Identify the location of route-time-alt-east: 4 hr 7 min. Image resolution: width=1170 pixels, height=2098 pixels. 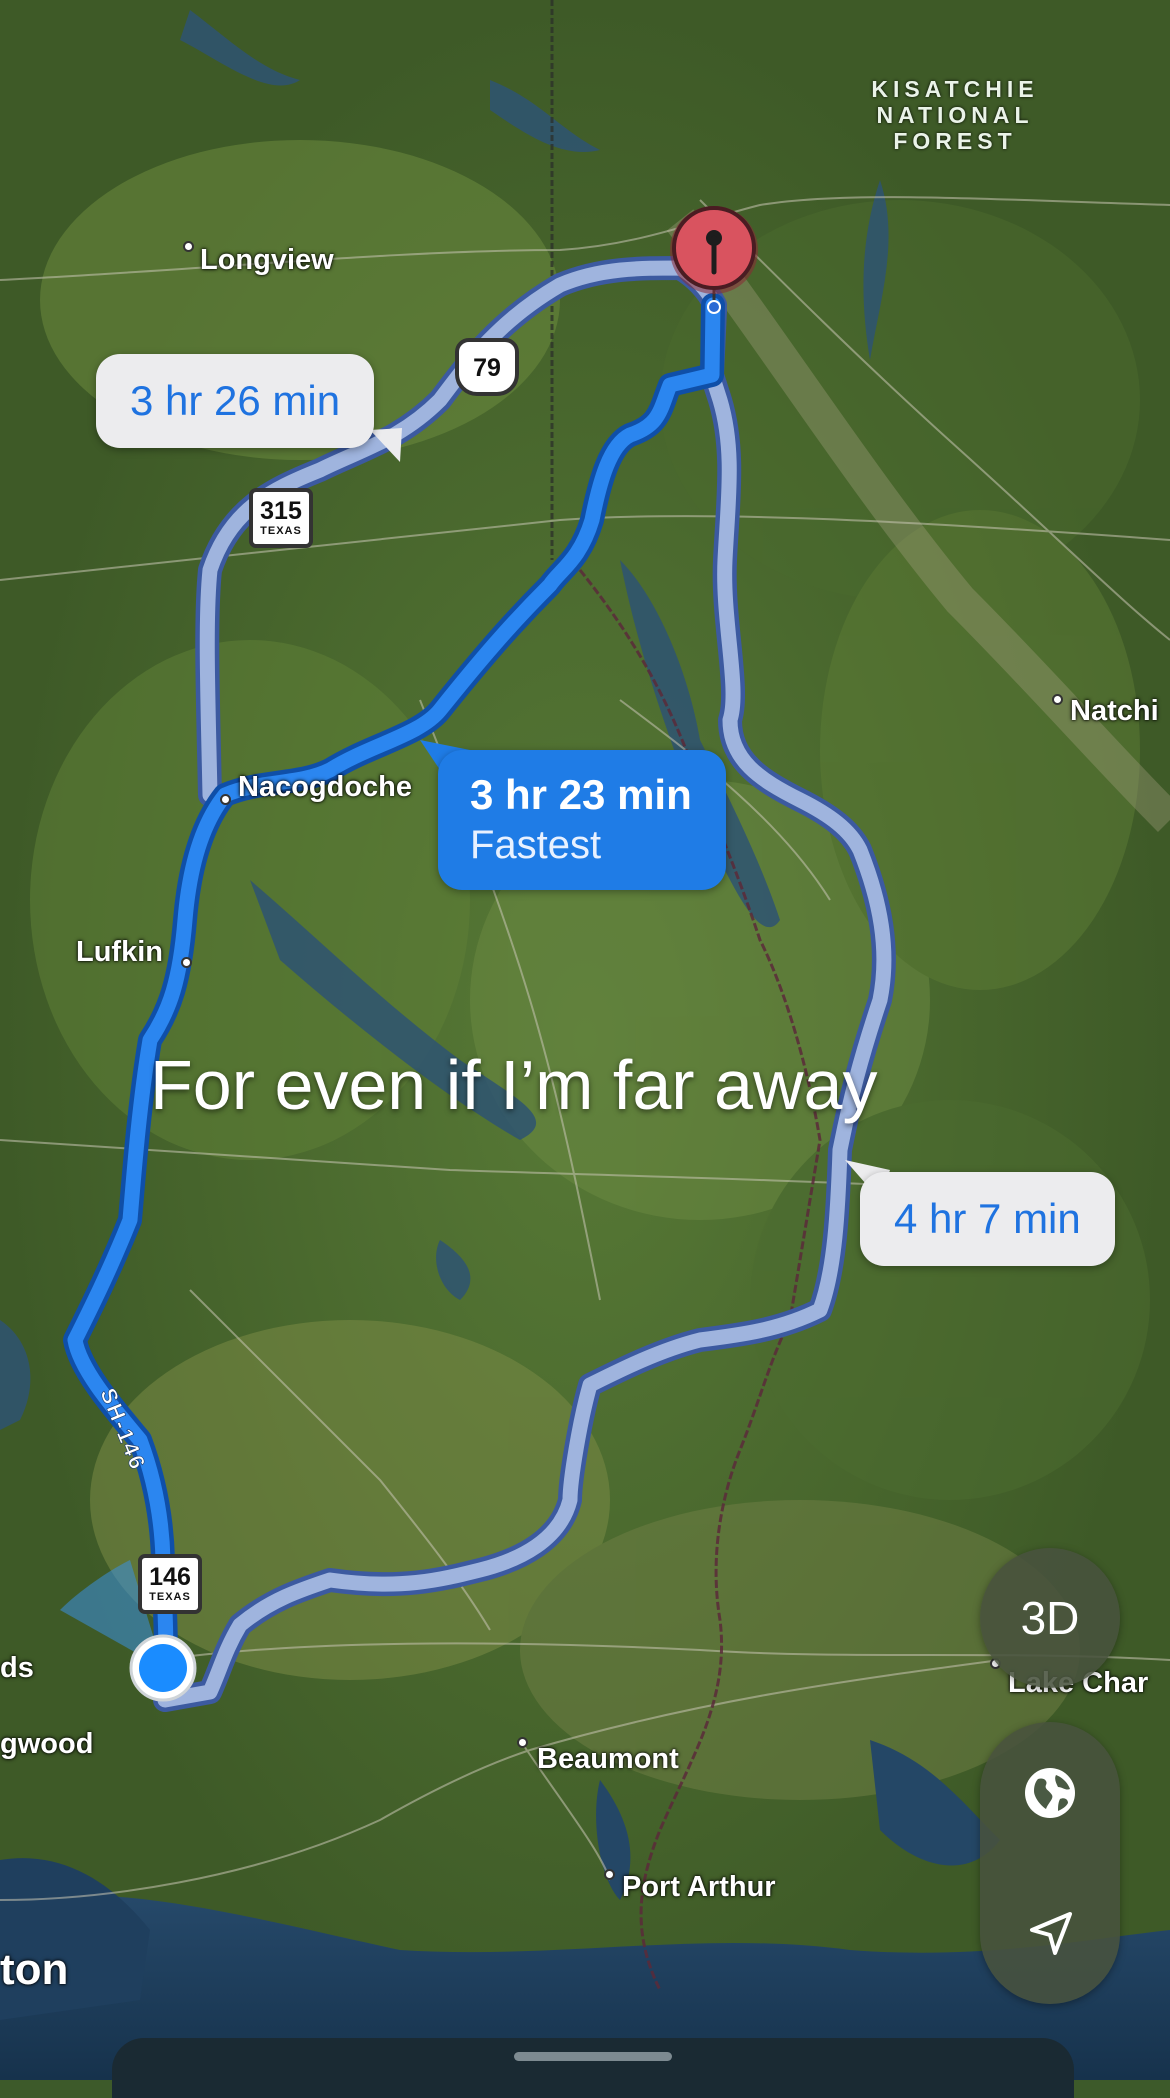
(987, 1218).